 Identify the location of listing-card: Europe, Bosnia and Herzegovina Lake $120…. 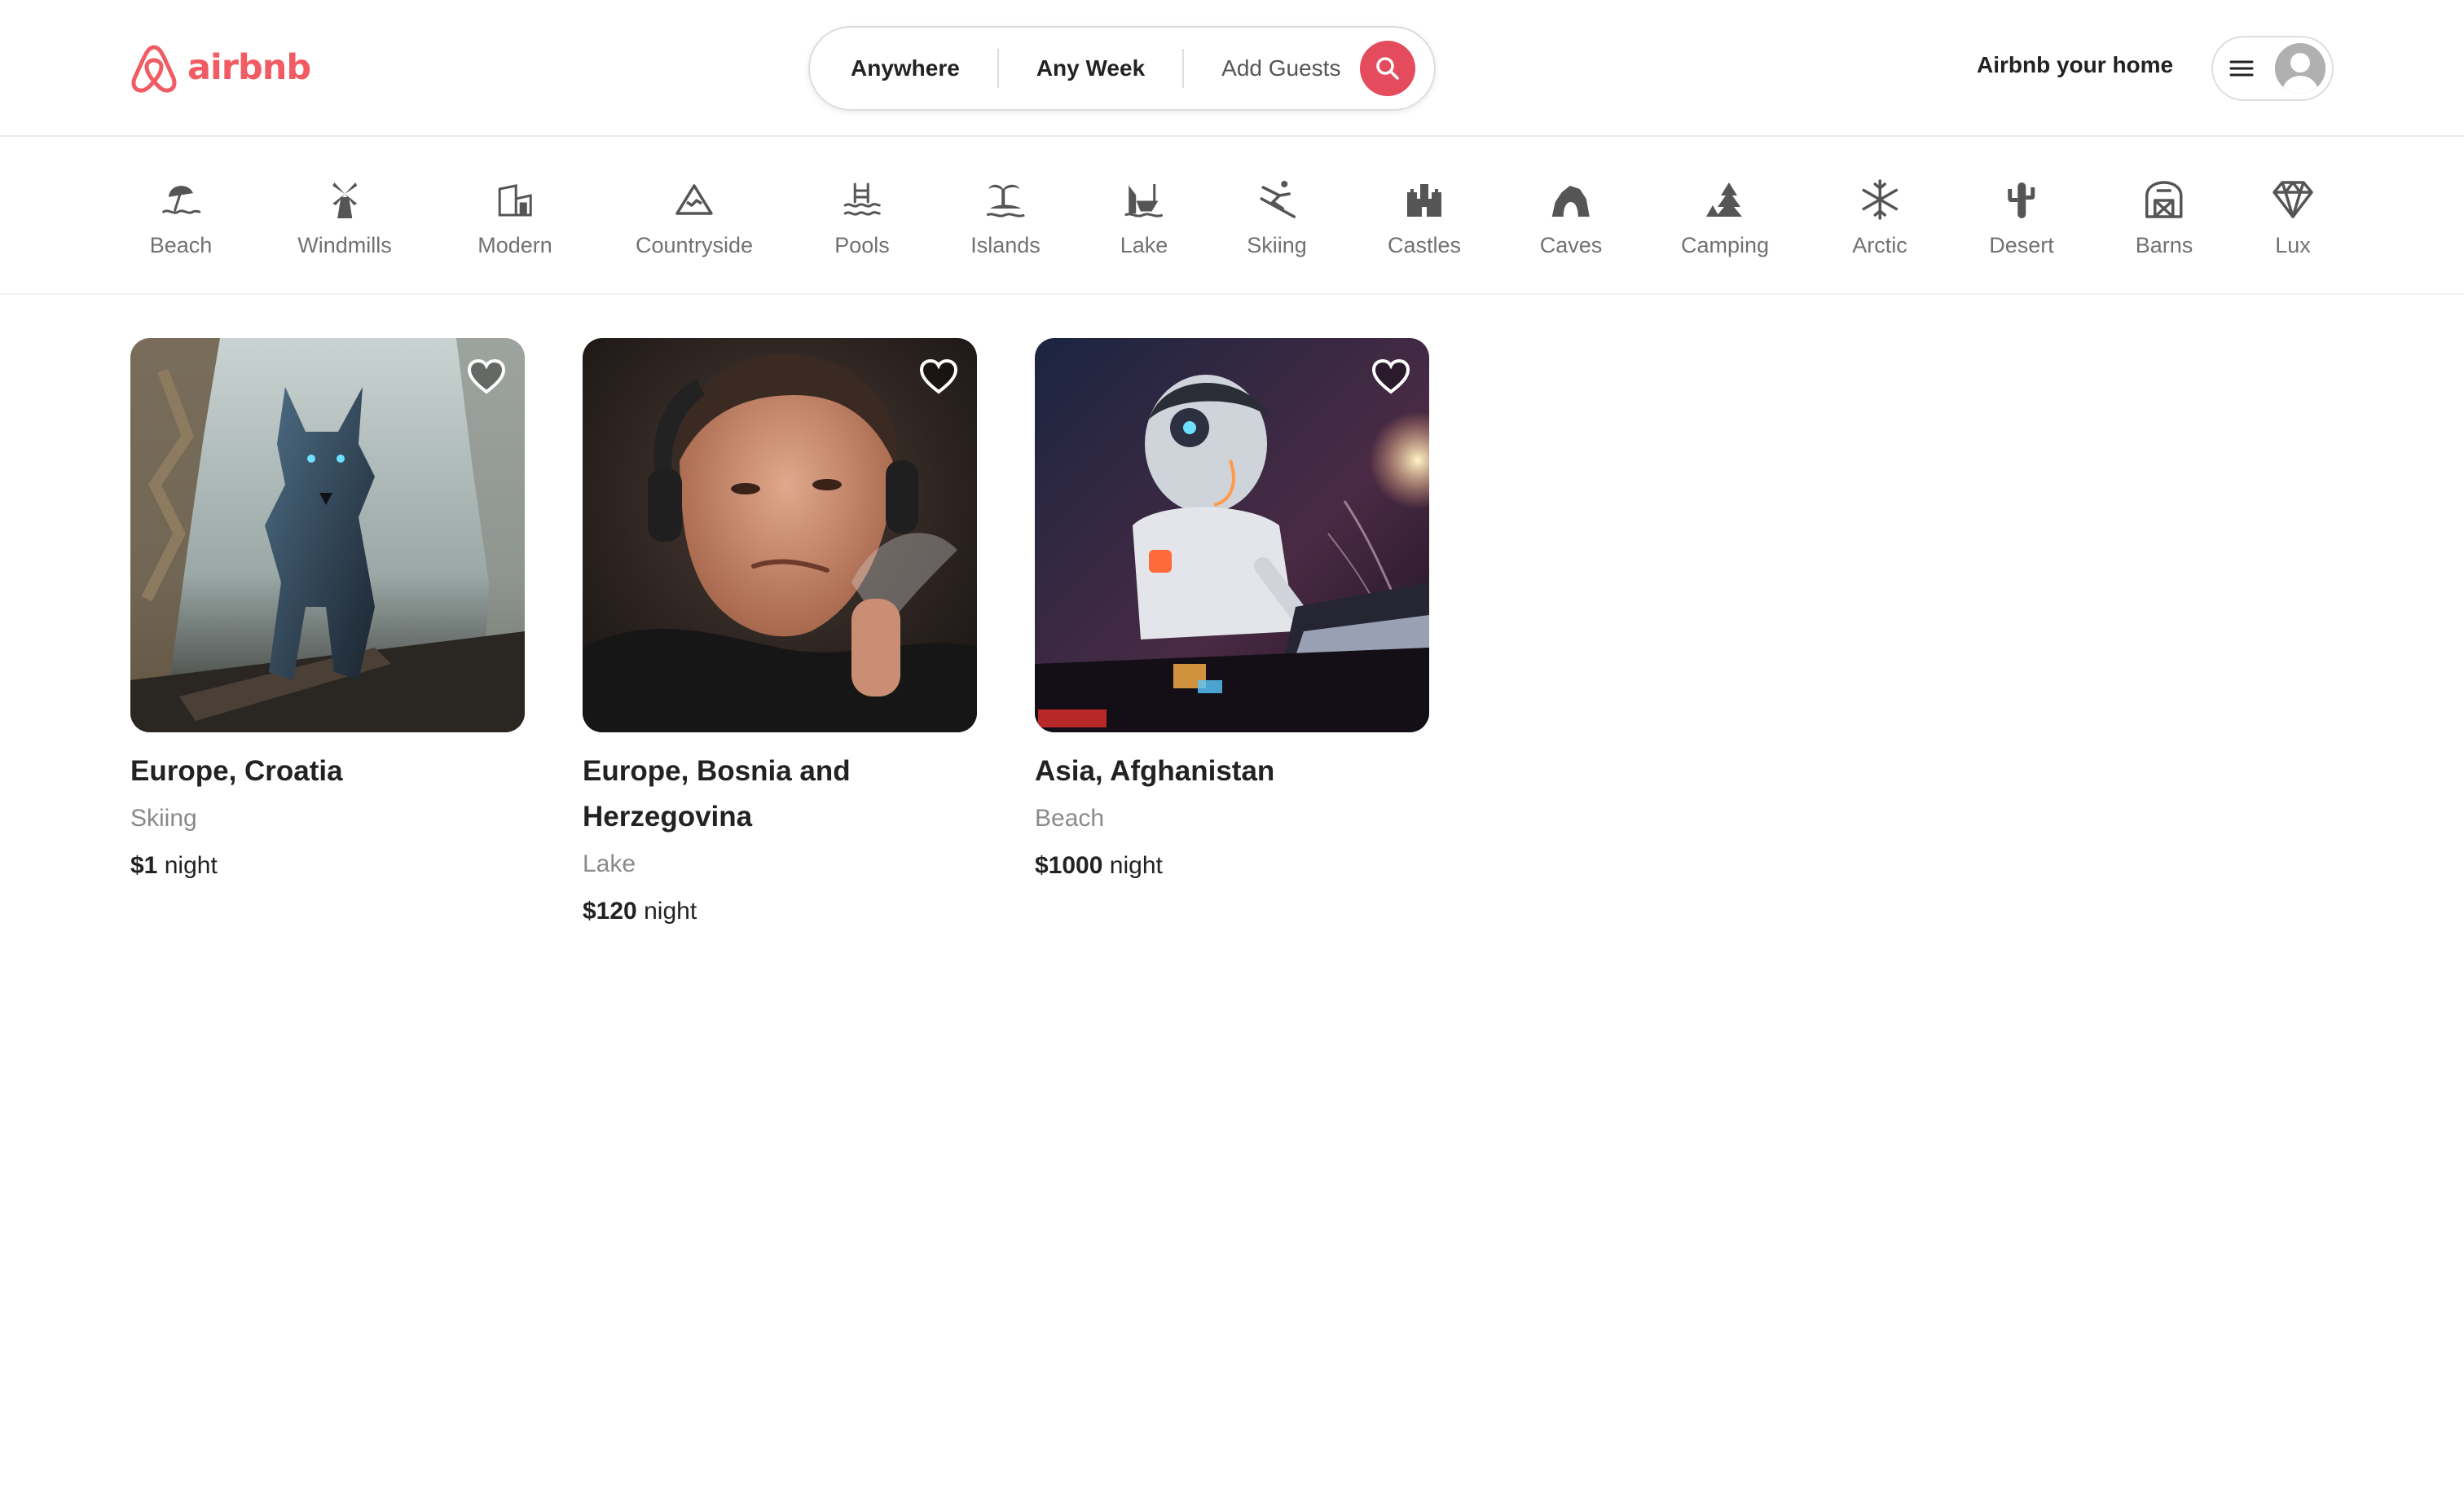
(780, 633).